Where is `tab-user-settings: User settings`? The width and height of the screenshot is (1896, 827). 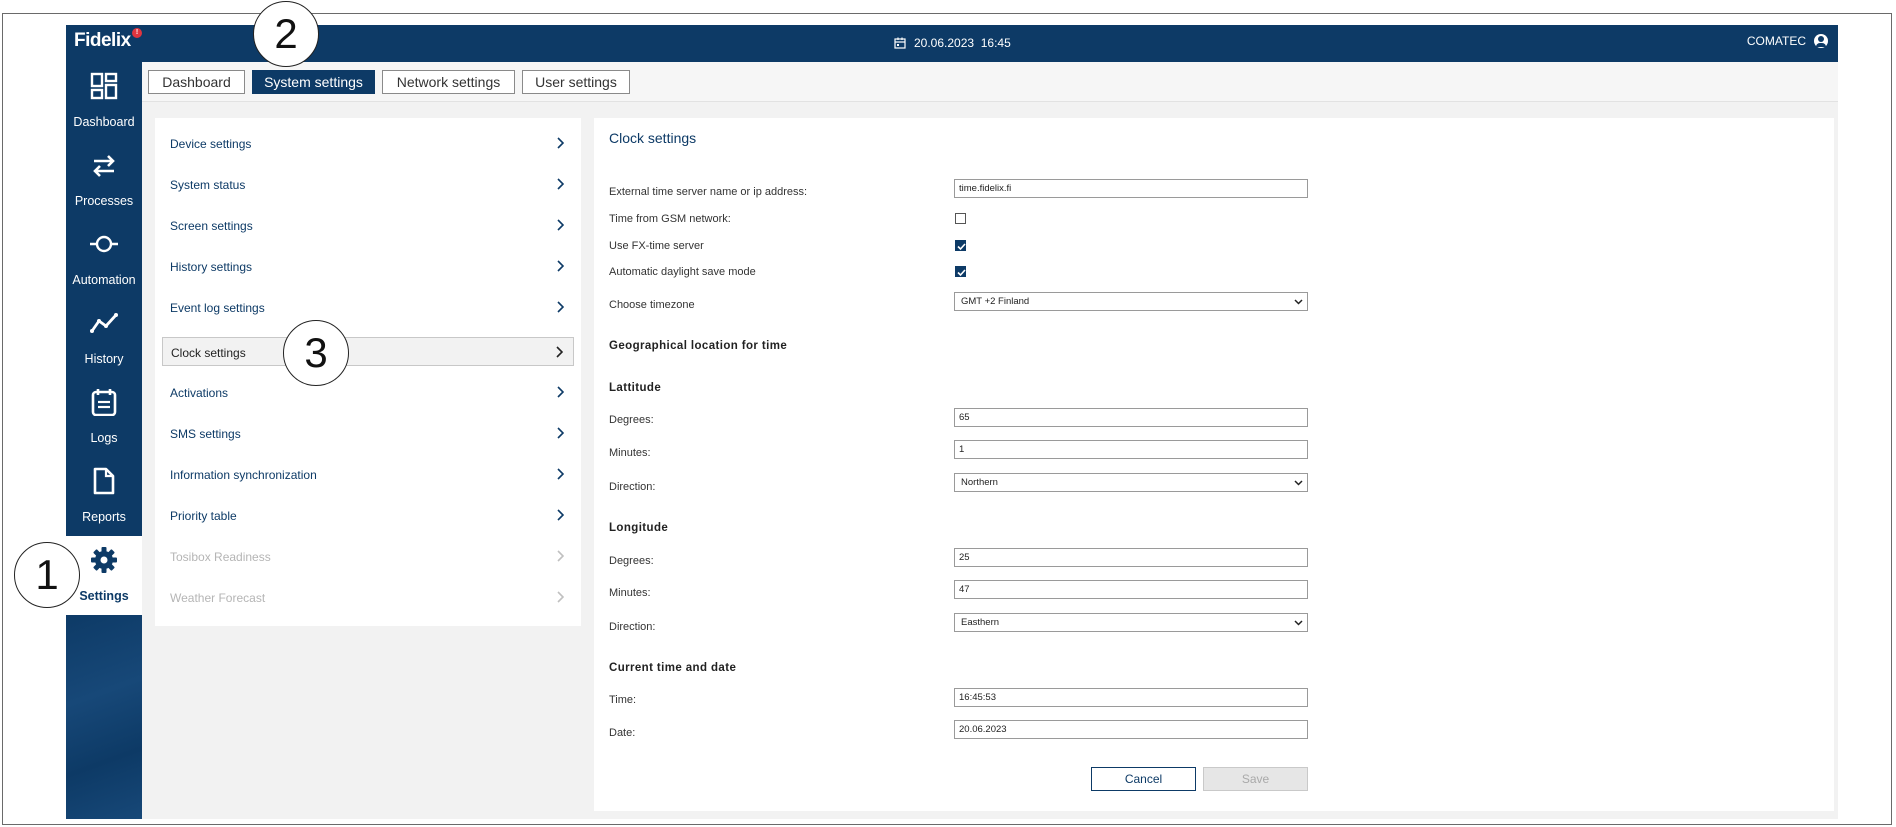
tab-user-settings: User settings is located at coordinates (576, 82).